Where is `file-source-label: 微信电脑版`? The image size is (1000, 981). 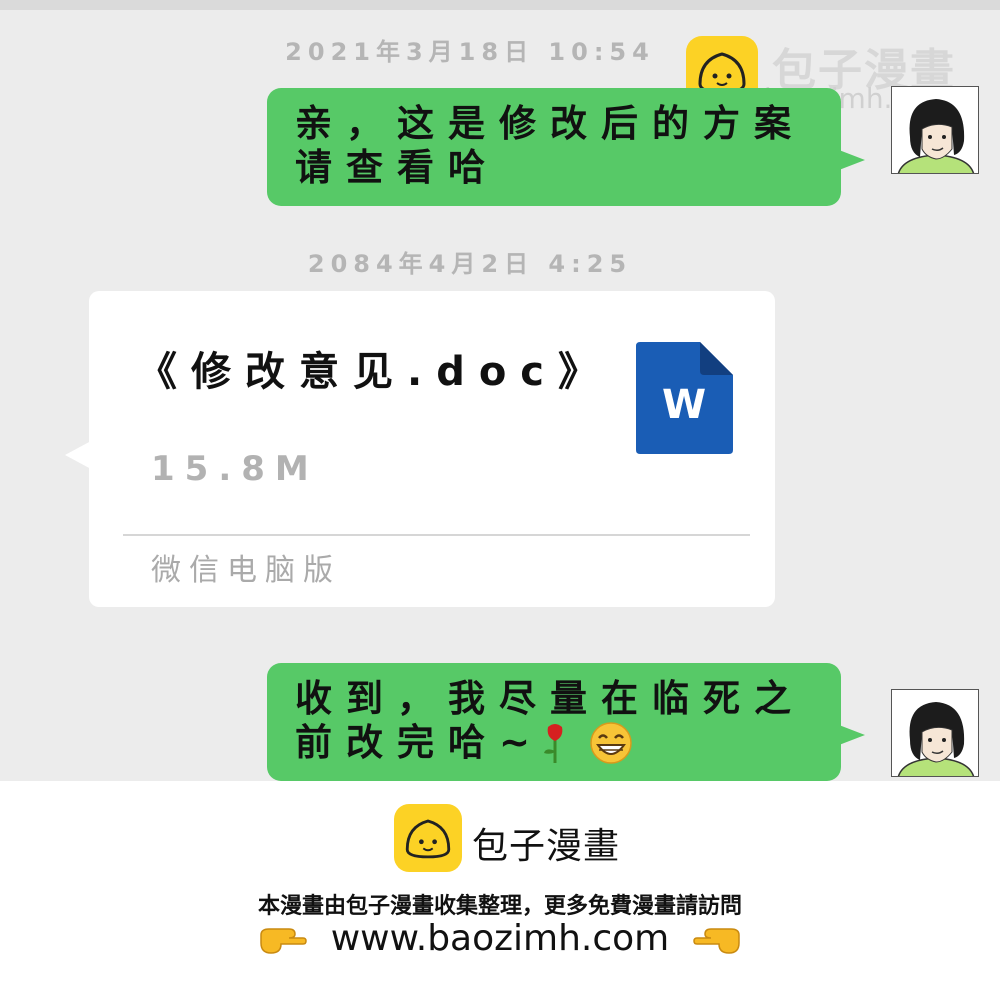 file-source-label: 微信电脑版 is located at coordinates (246, 570).